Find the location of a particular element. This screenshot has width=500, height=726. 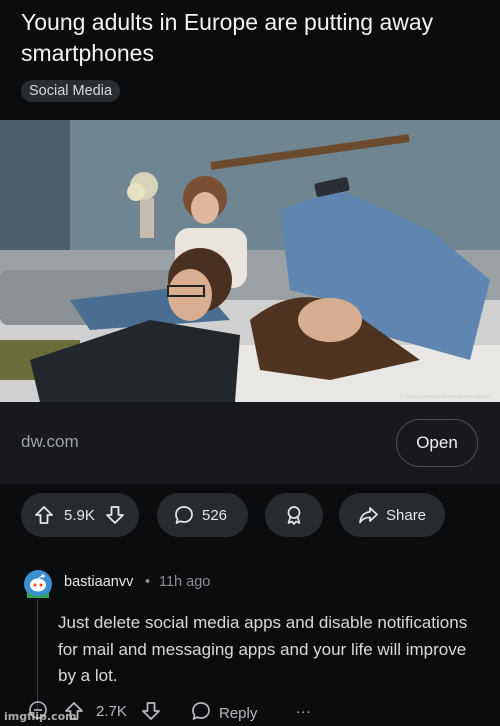

watermark-text: imgflip.com is located at coordinates (40, 716).